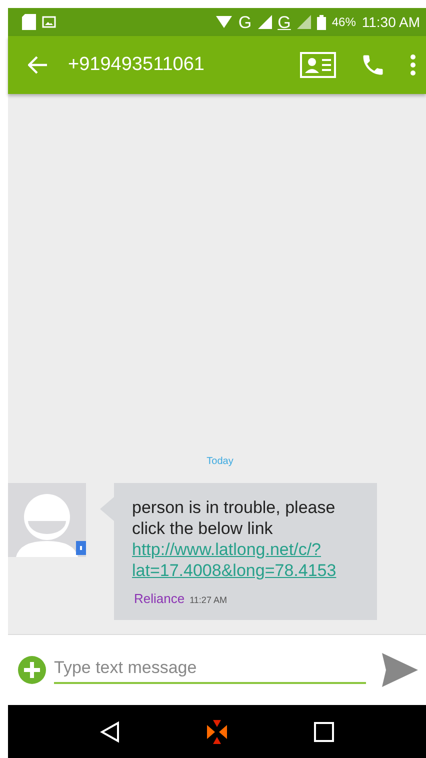  What do you see at coordinates (245, 560) in the screenshot?
I see `message-link: http://www.latlong.net/c/?lat=17.4008&long=78.4153` at bounding box center [245, 560].